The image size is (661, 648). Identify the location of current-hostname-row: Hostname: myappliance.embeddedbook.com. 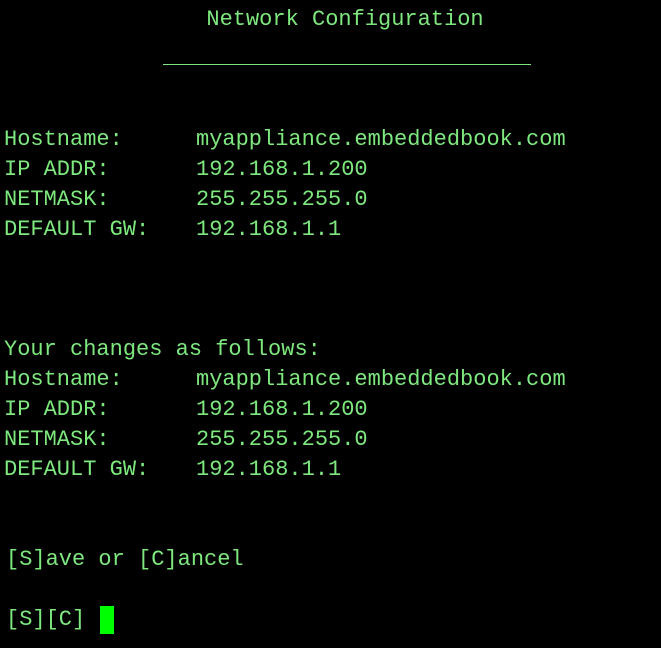
(285, 140).